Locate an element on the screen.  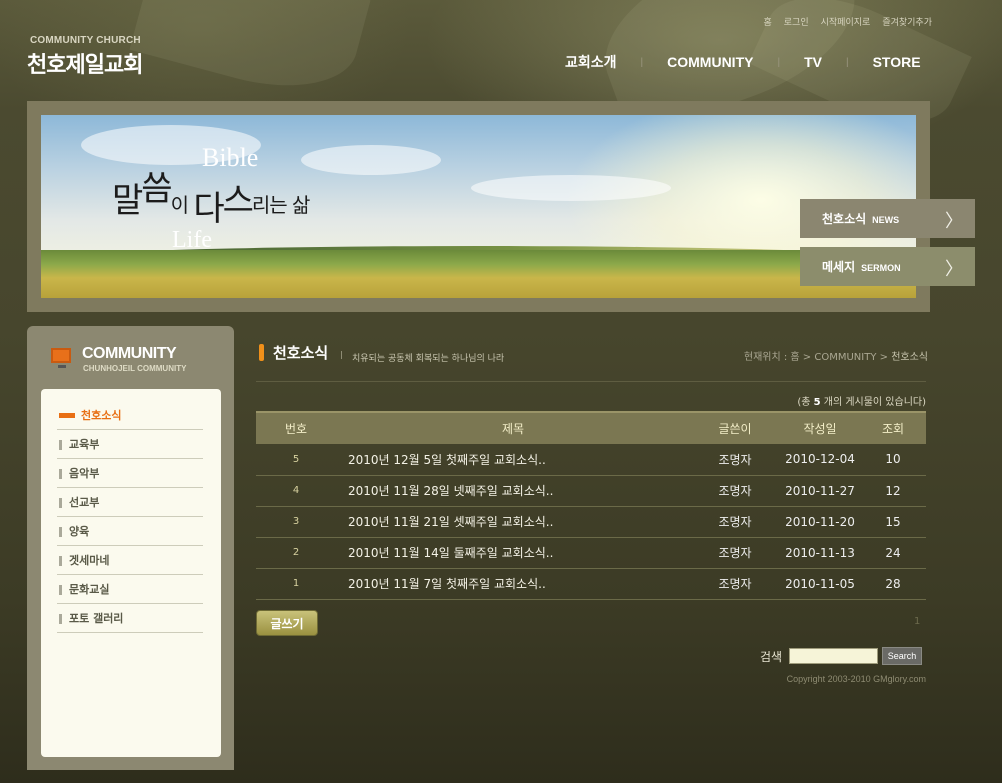
link-home: 홈 is located at coordinates (768, 21).